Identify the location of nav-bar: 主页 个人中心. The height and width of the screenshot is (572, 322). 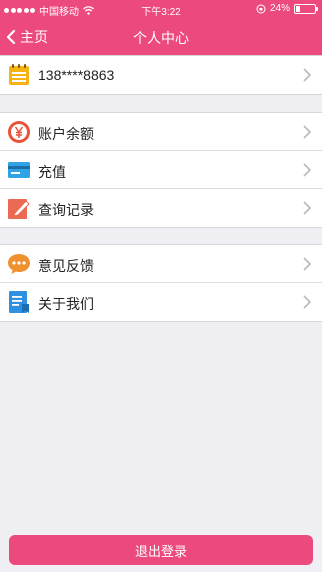
(161, 37).